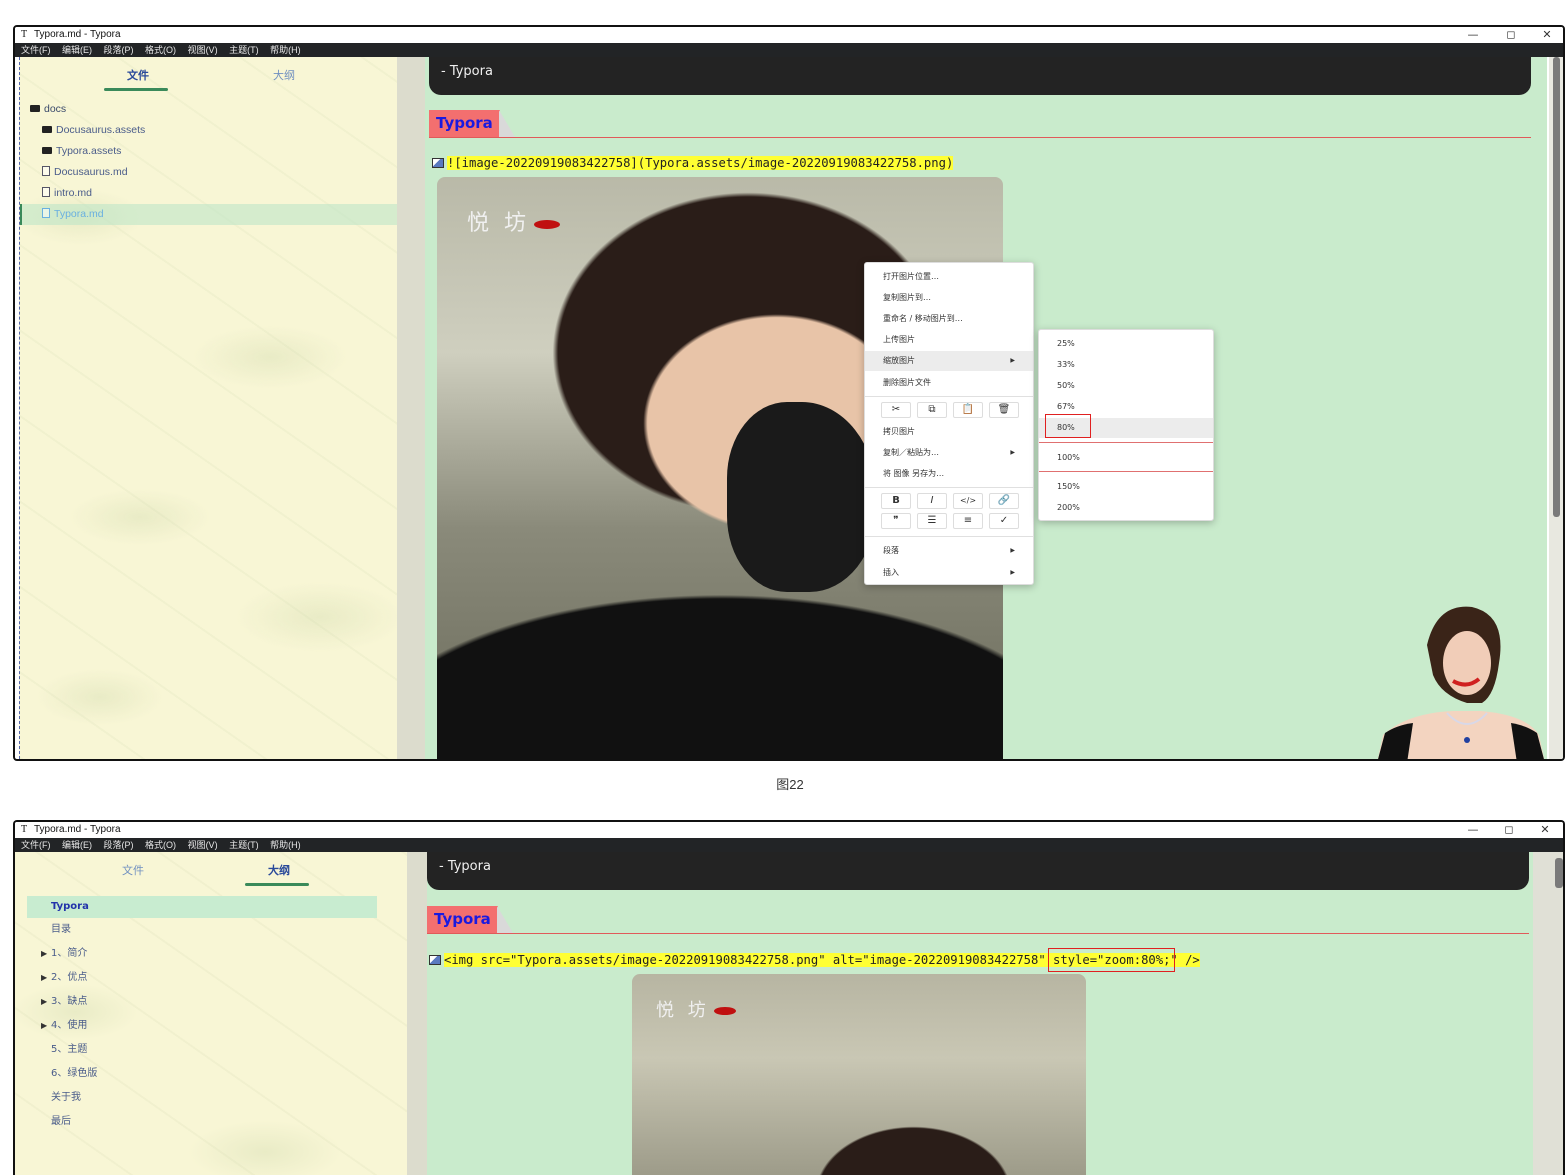  I want to click on menu-copy-image: 拷贝图片, so click(949, 432).